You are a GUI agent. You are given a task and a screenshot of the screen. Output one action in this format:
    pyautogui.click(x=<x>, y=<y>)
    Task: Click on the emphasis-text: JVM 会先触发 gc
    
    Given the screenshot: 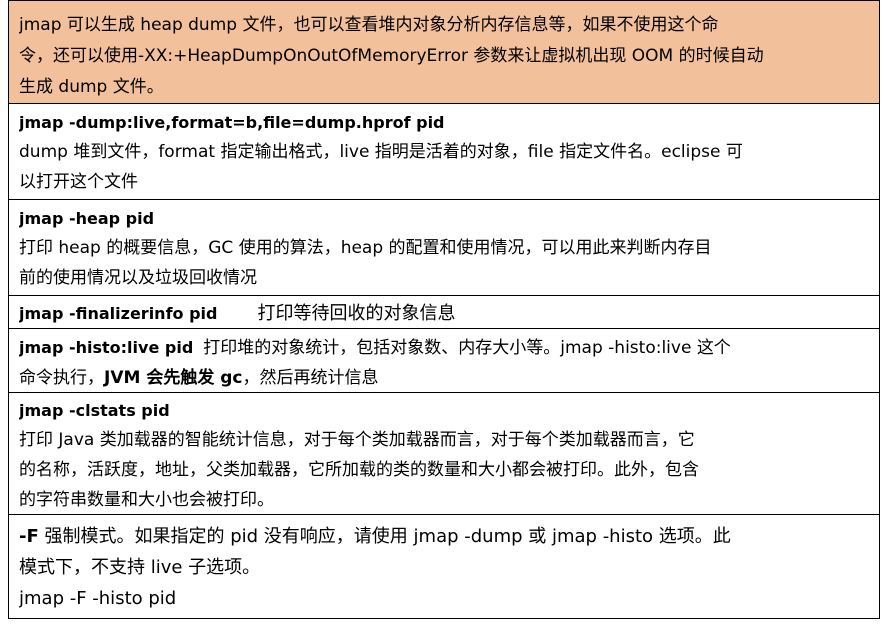 What is the action you would take?
    pyautogui.click(x=173, y=378)
    